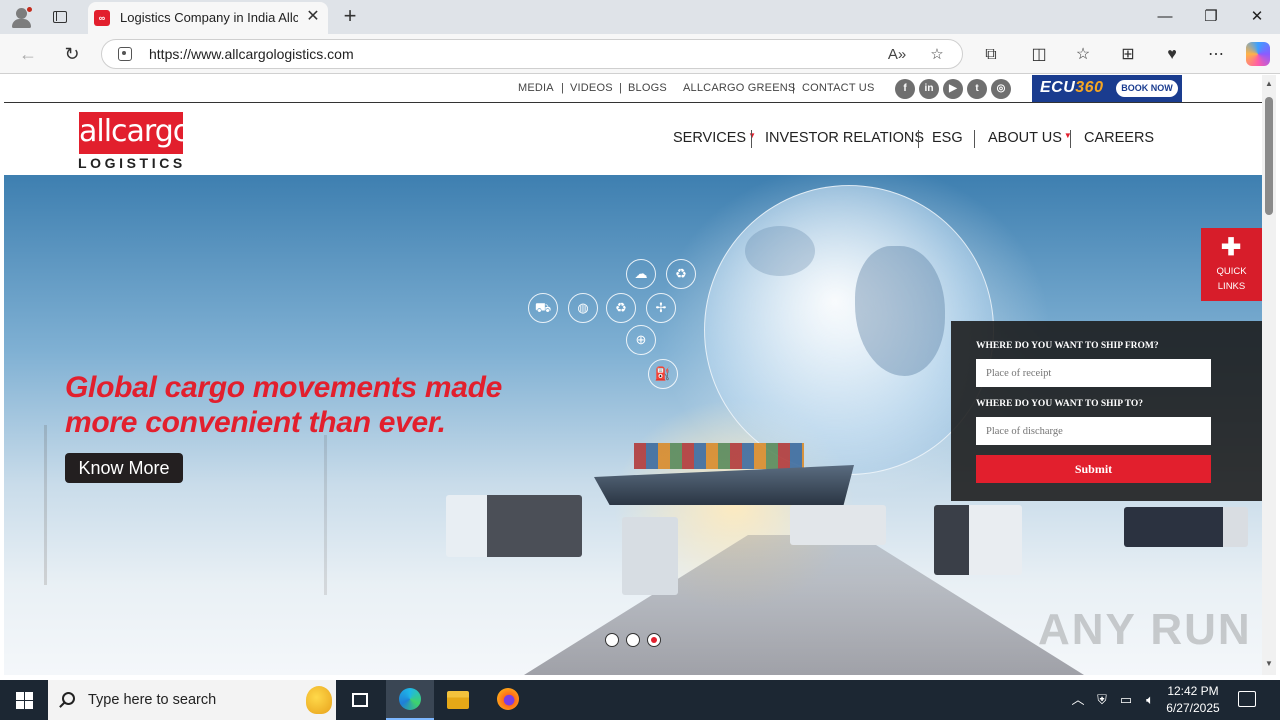 The width and height of the screenshot is (1280, 720). I want to click on book-now-button: BOOK NOW, so click(1147, 88).